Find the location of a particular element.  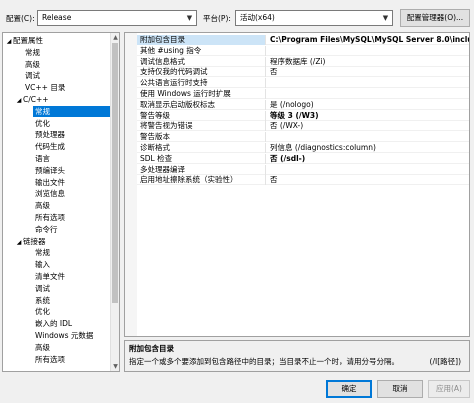

property-row: 警告等级 等级 3 (/W3) is located at coordinates (303, 115).